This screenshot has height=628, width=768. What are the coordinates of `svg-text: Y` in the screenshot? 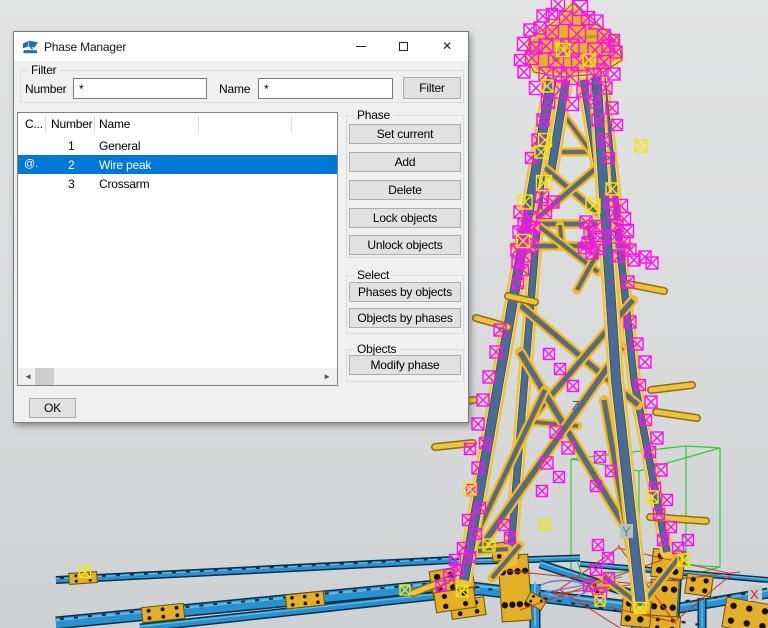 It's located at (626, 531).